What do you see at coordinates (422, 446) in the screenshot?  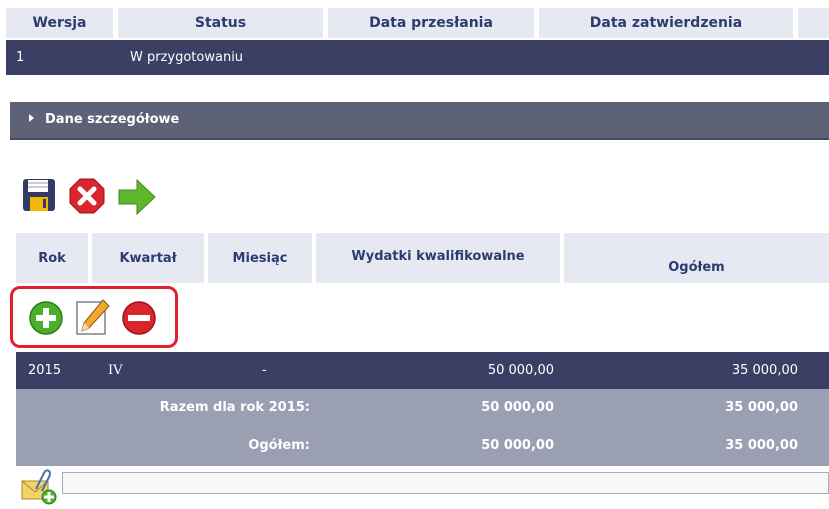 I see `total-row: Ogółem: 50 000,00 35 000,00` at bounding box center [422, 446].